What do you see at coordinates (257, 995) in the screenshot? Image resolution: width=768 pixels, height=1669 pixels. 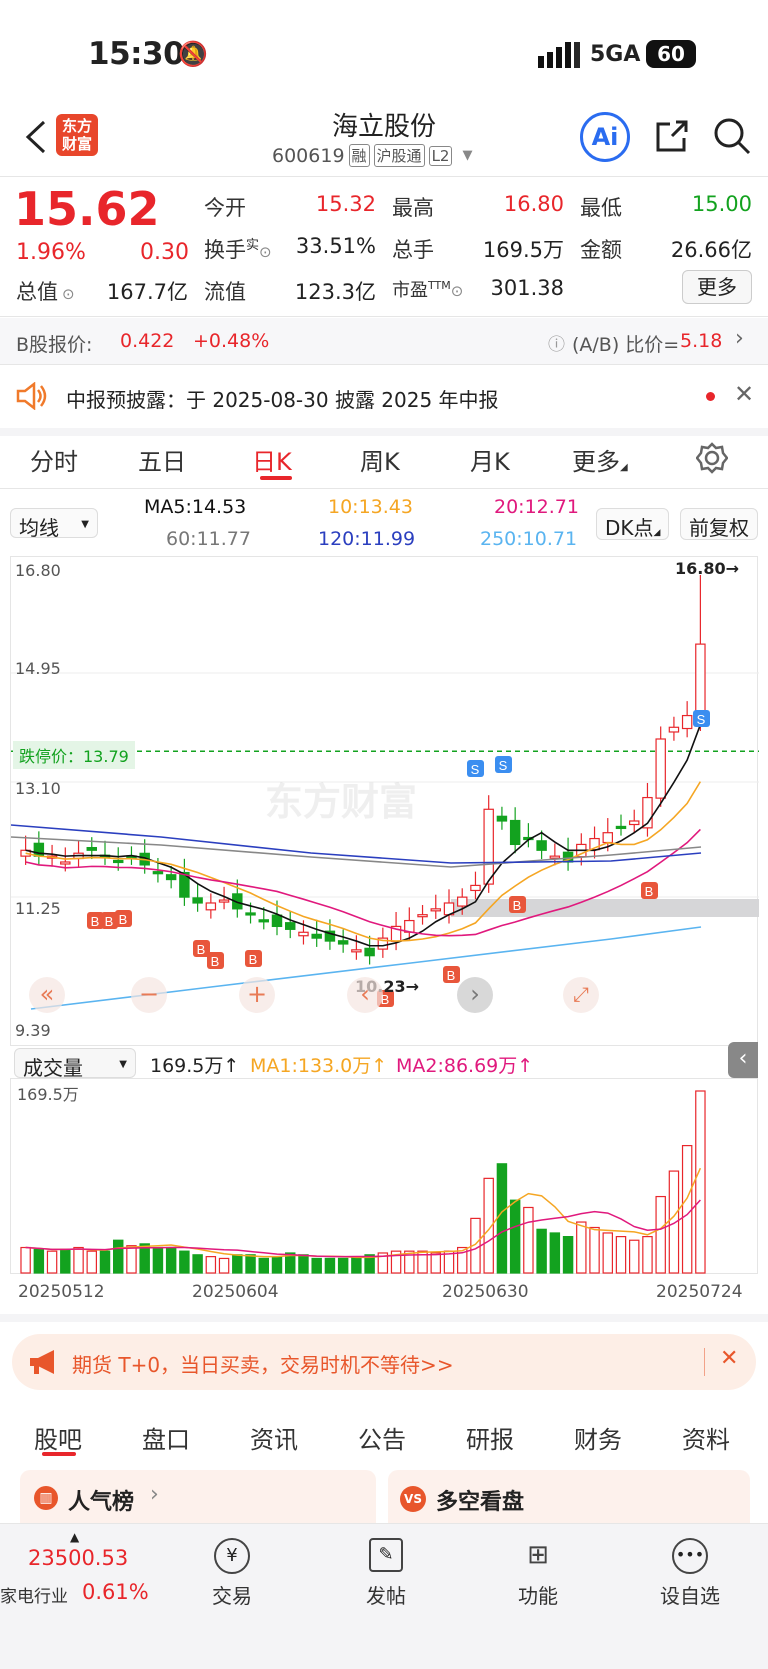 I see `zoom-in-button: +` at bounding box center [257, 995].